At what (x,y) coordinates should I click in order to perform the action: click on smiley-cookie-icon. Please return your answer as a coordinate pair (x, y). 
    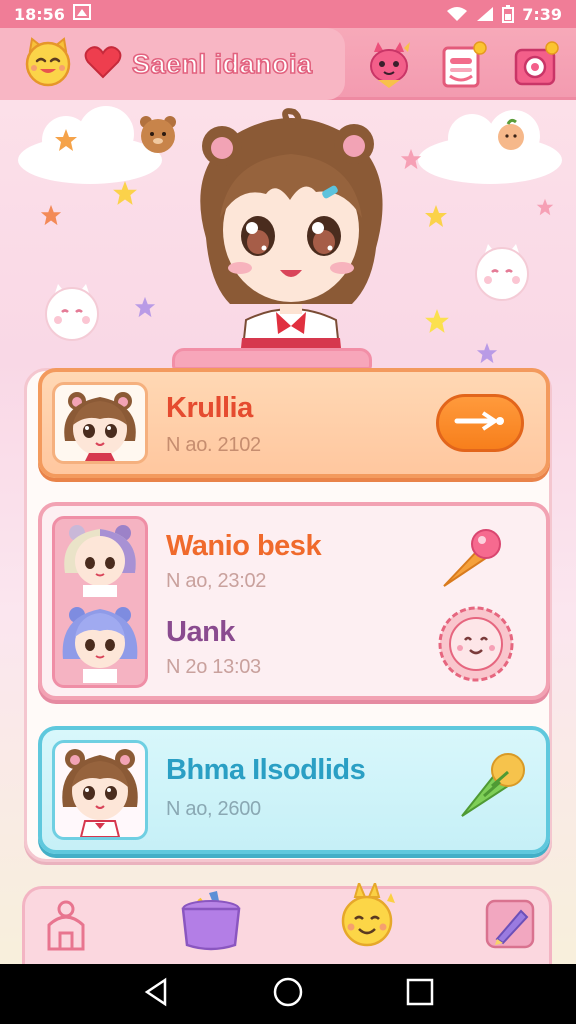
    Looking at the image, I should click on (476, 647).